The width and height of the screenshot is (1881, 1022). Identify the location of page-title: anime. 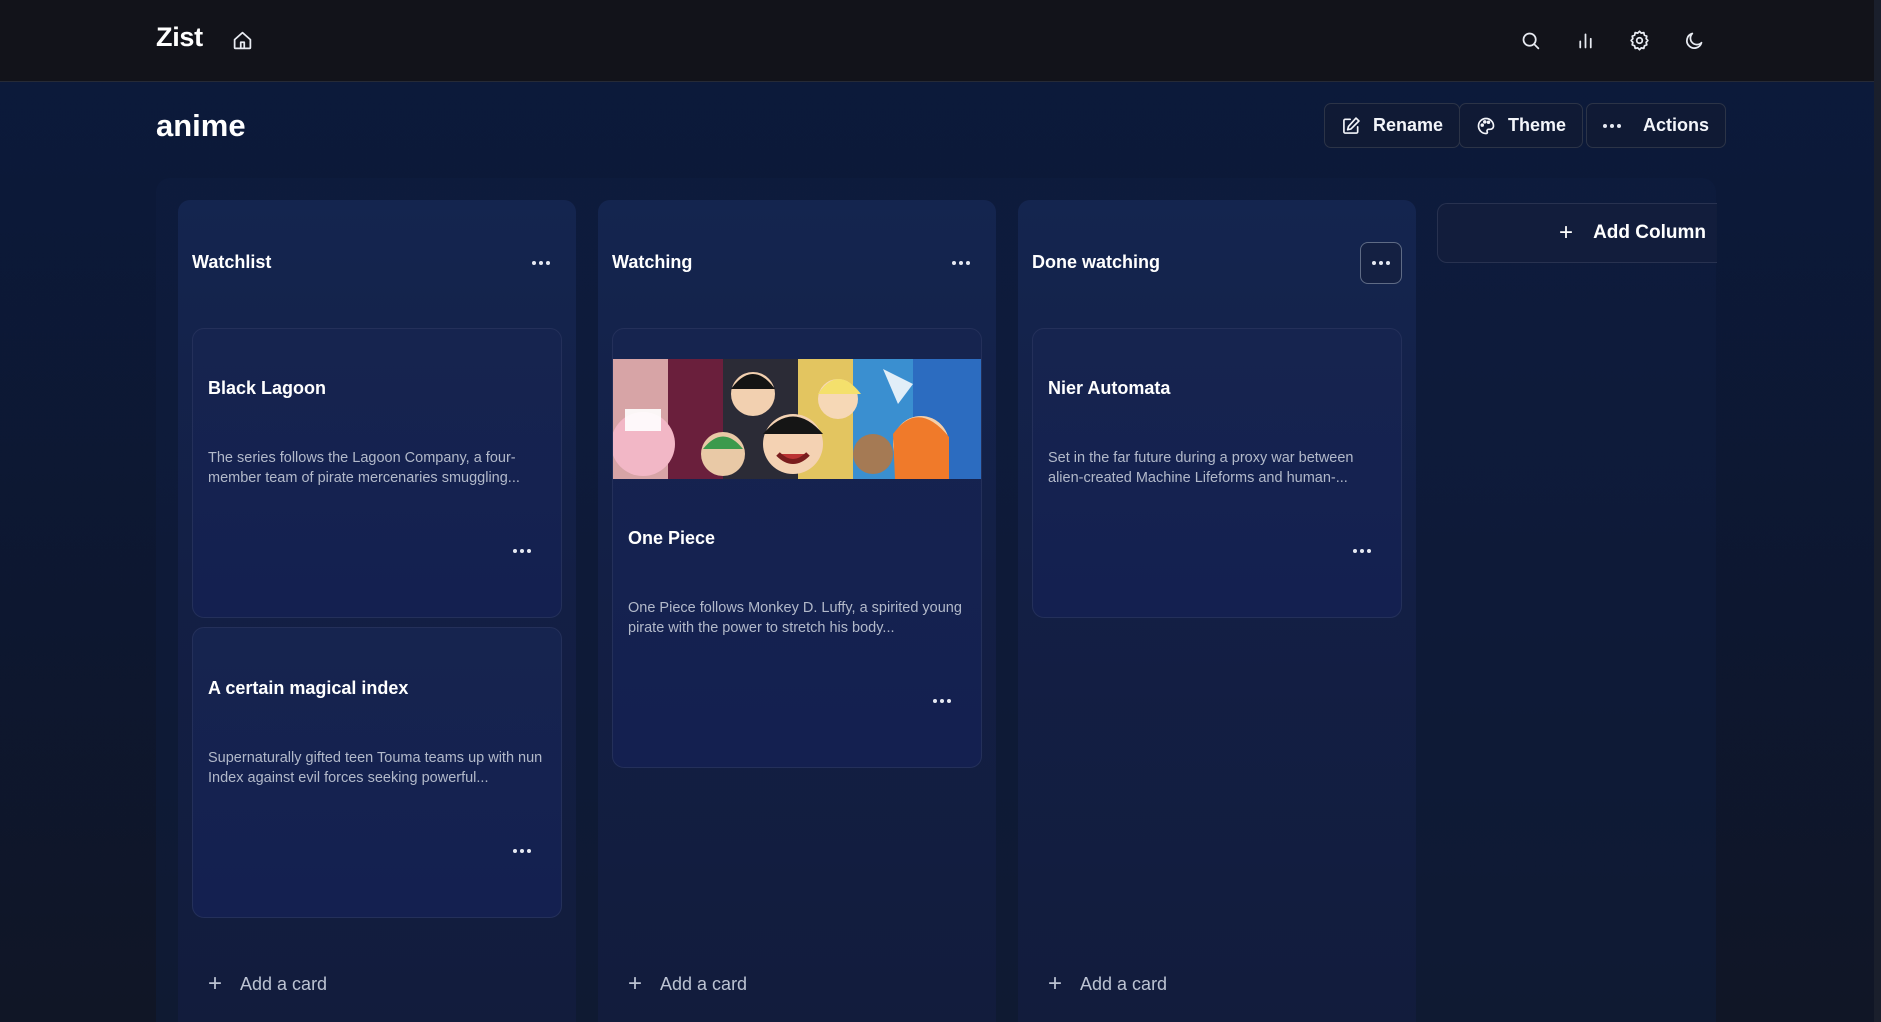
(201, 125).